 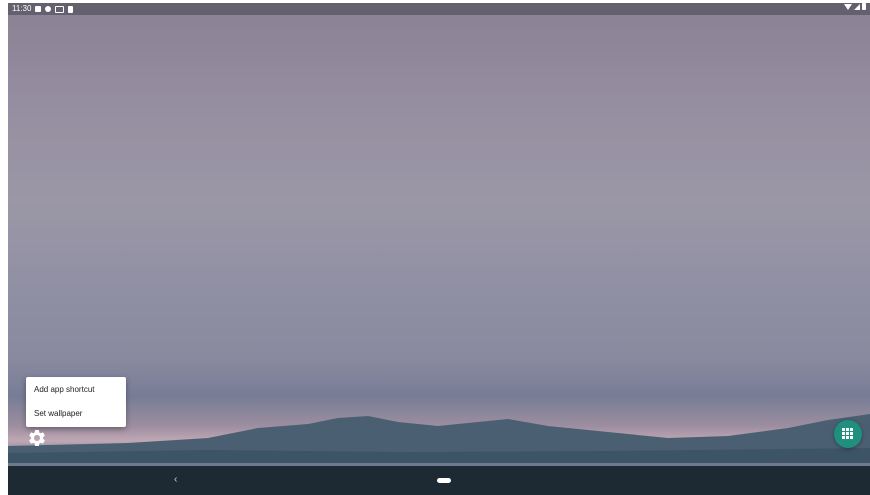 I want to click on home-pill-icon, so click(x=444, y=480).